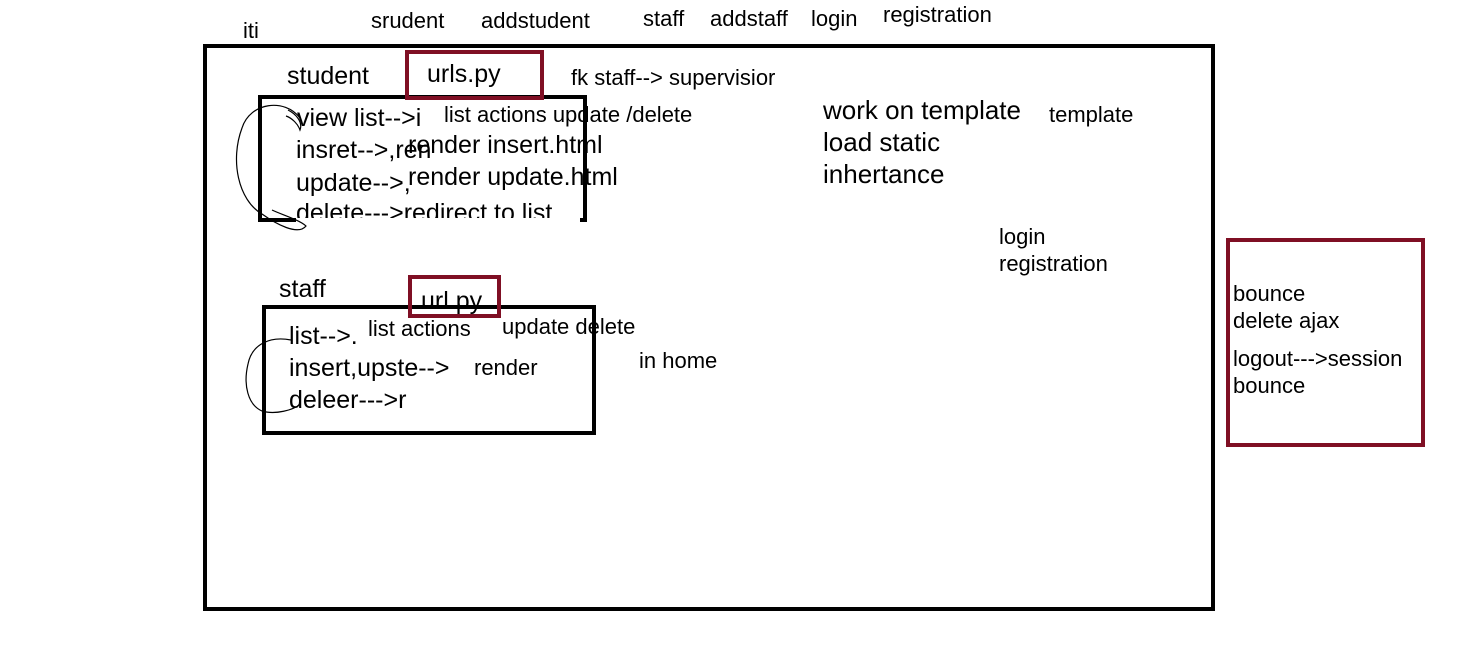 This screenshot has height=656, width=1479. What do you see at coordinates (506, 367) in the screenshot?
I see `staff-render: render` at bounding box center [506, 367].